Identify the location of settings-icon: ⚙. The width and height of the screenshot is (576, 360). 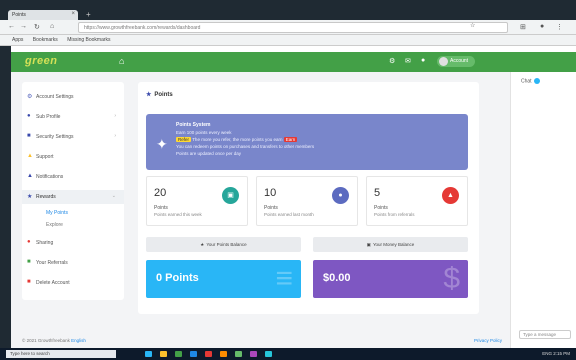
(392, 61).